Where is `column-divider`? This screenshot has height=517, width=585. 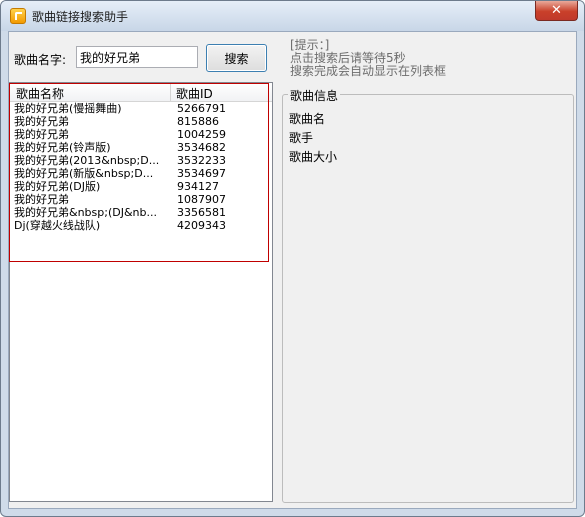
column-divider is located at coordinates (170, 92).